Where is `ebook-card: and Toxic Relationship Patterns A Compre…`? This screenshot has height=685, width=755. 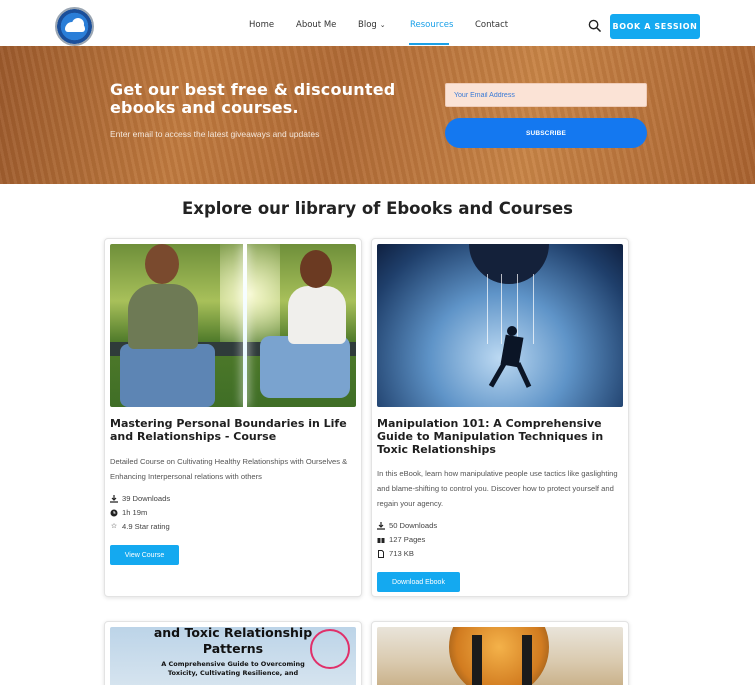
ebook-card: and Toxic Relationship Patterns A Compre… is located at coordinates (233, 653).